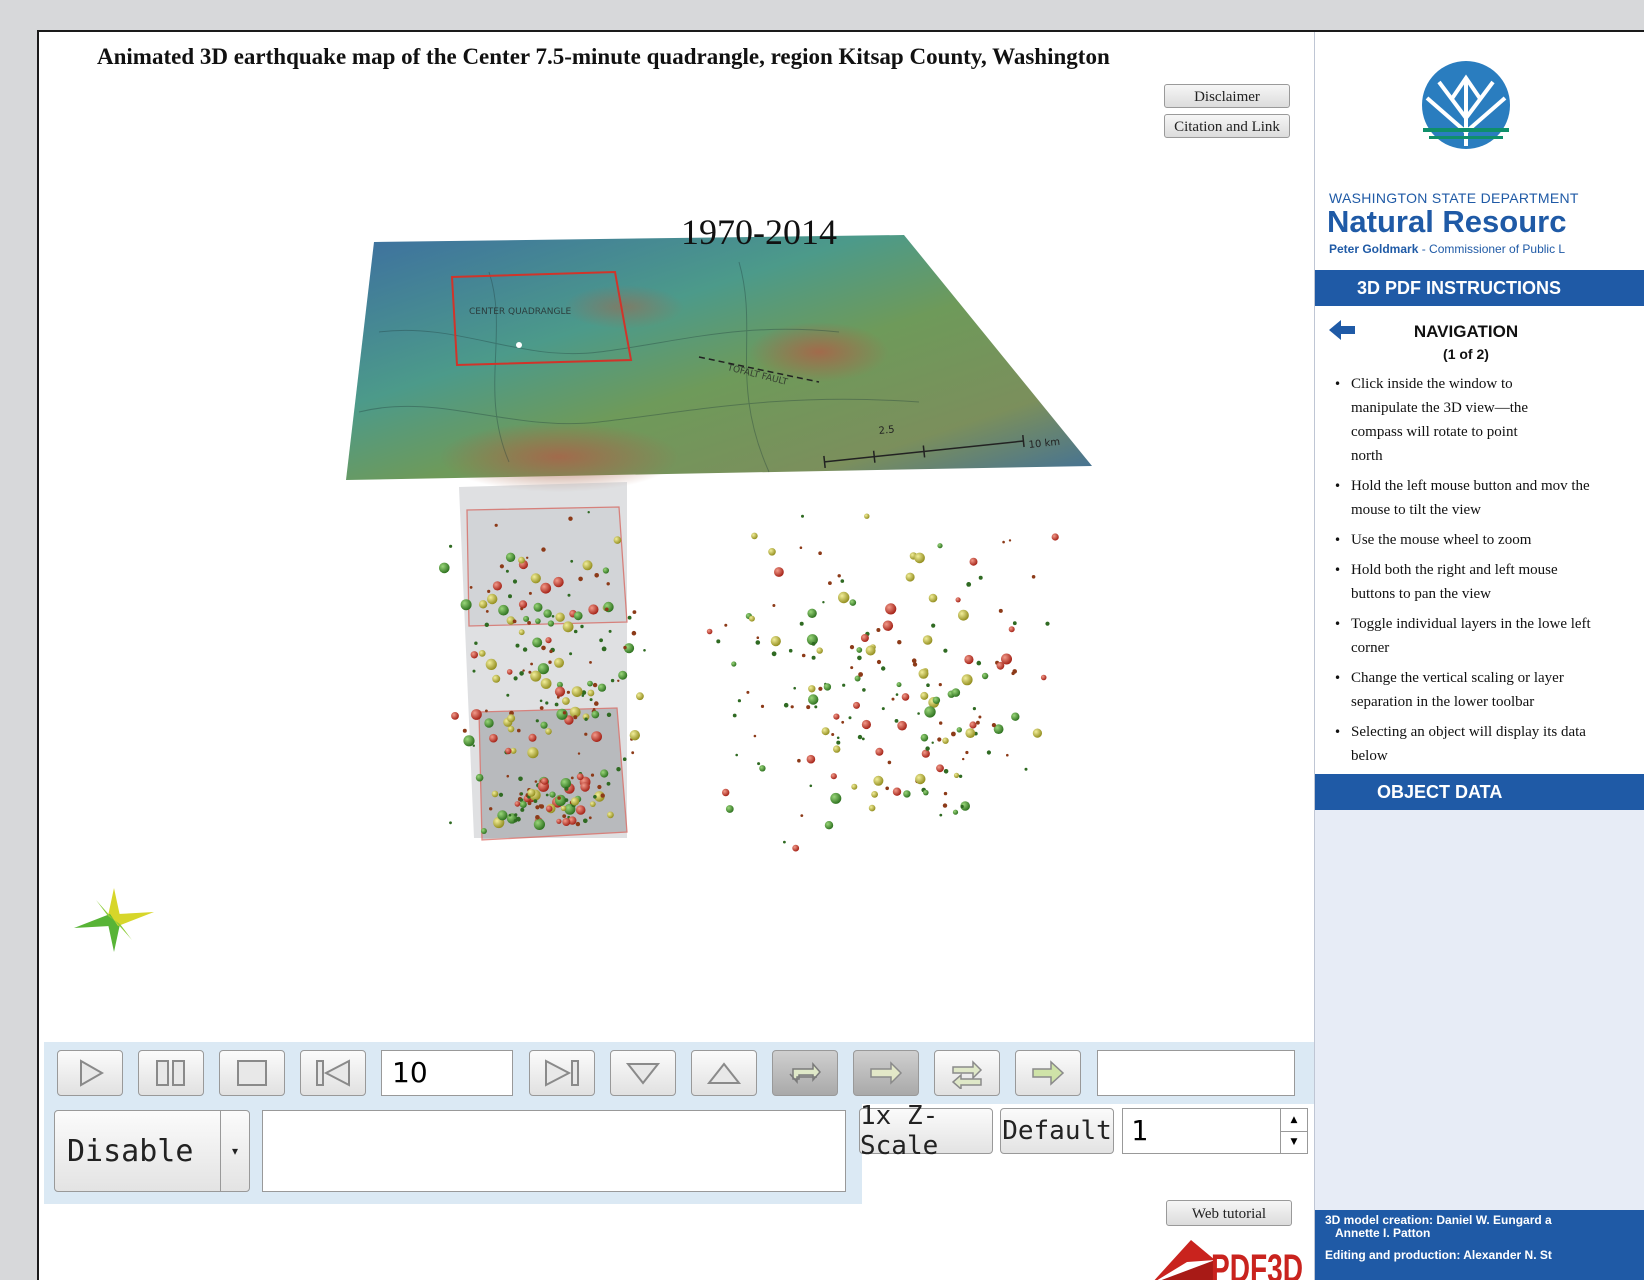  I want to click on layer-text-field, so click(554, 1151).